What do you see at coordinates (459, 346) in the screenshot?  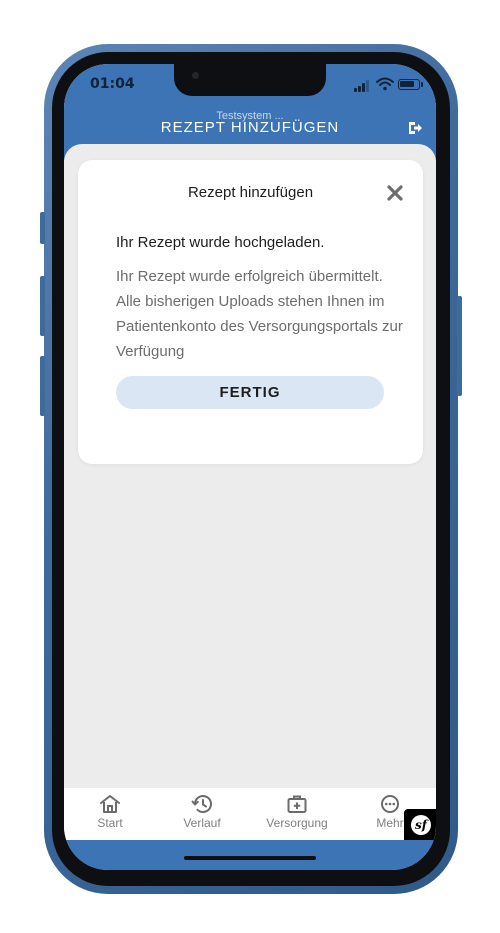 I see `phone-power-button` at bounding box center [459, 346].